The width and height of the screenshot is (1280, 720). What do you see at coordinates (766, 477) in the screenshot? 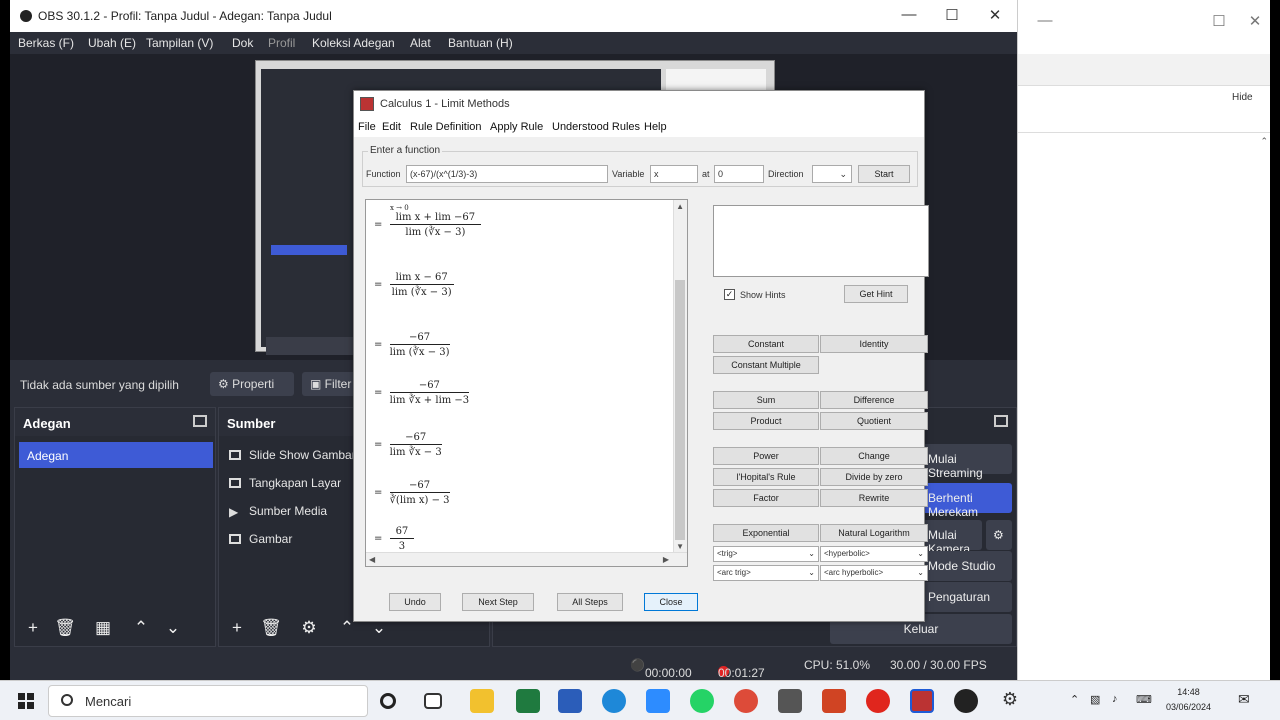
I see `rule-lhopital-button: l'Hopital's Rule` at bounding box center [766, 477].